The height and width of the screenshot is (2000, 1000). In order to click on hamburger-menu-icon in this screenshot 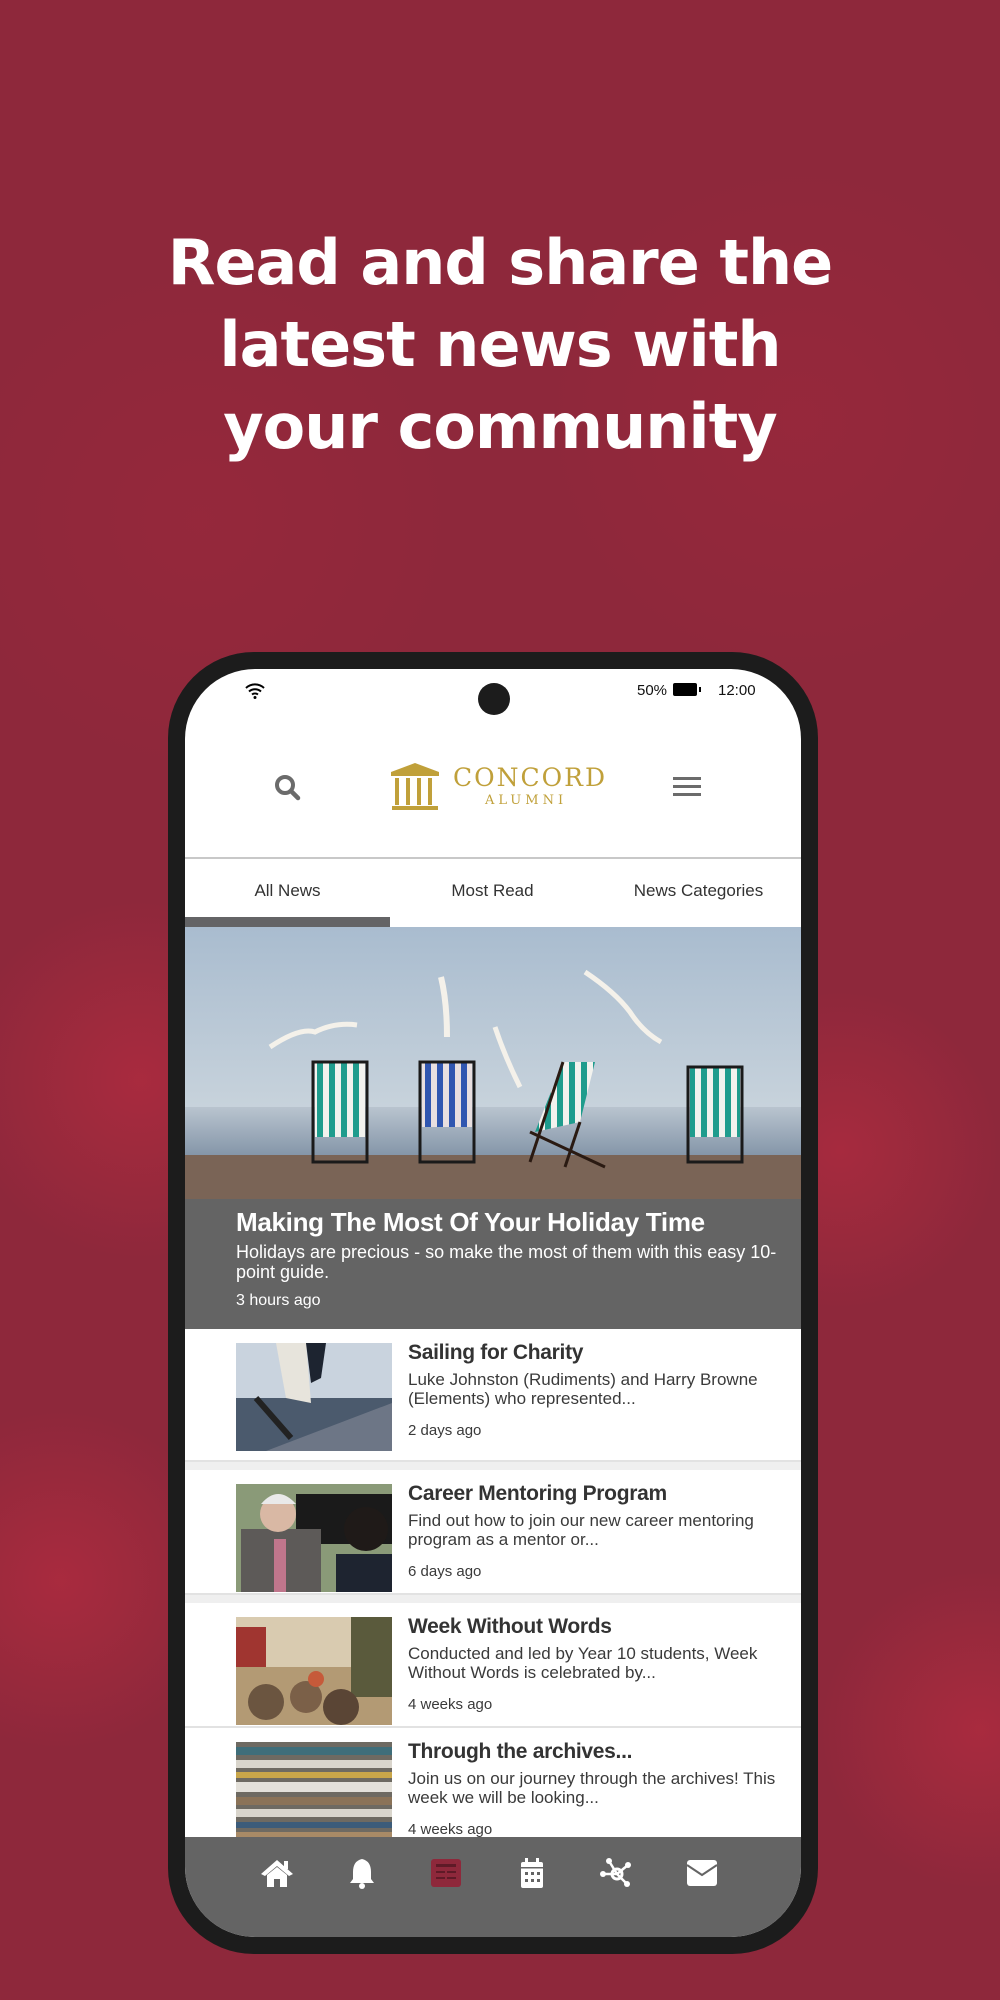, I will do `click(687, 788)`.